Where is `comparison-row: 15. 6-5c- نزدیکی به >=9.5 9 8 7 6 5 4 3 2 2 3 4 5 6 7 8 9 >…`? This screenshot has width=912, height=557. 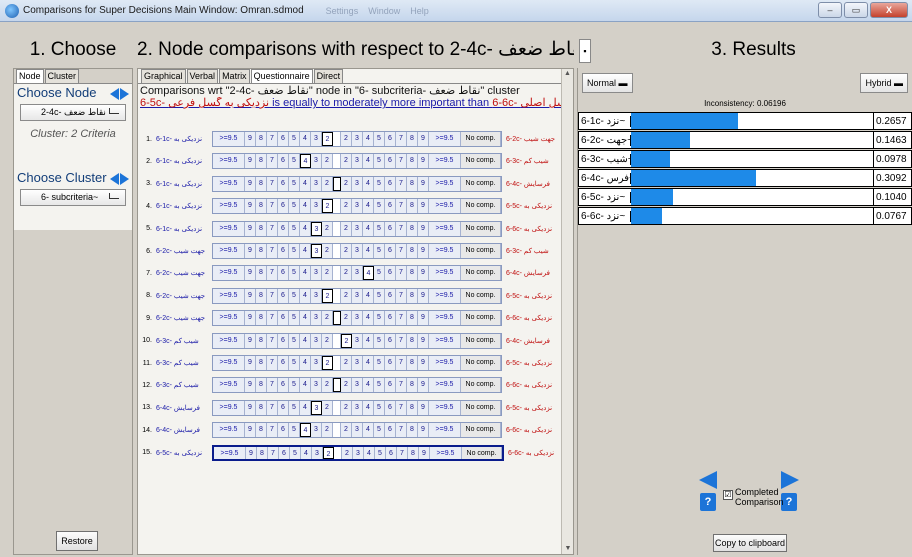
comparison-row: 15. 6-5c- نزدیکی به >=9.5 9 8 7 6 5 4 3 2 2 3 4 5 6 7 8 9 >… is located at coordinates (352, 453).